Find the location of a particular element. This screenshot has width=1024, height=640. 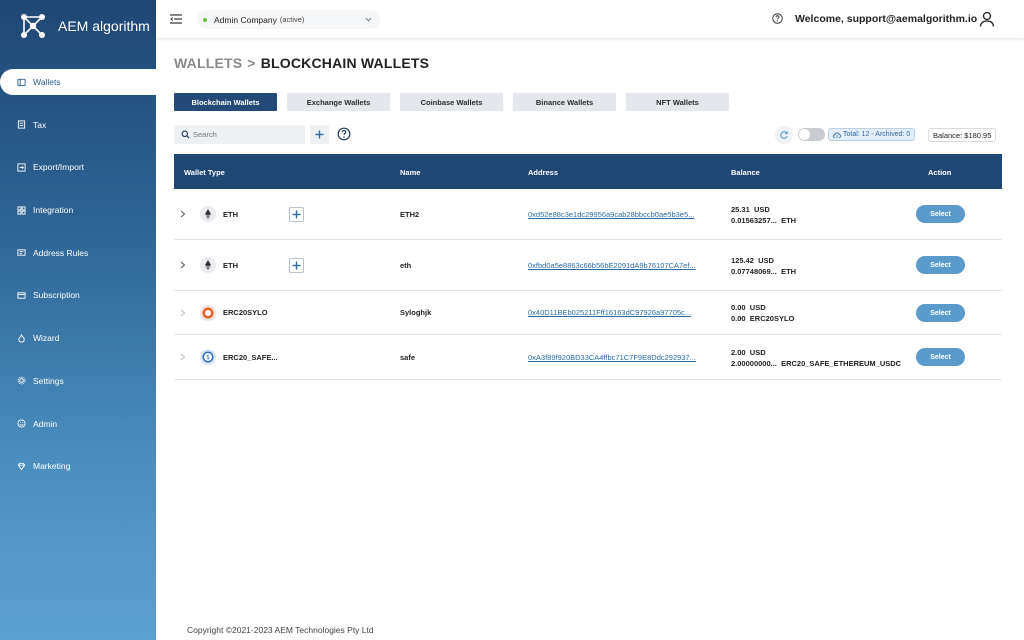

search-box is located at coordinates (239, 134).